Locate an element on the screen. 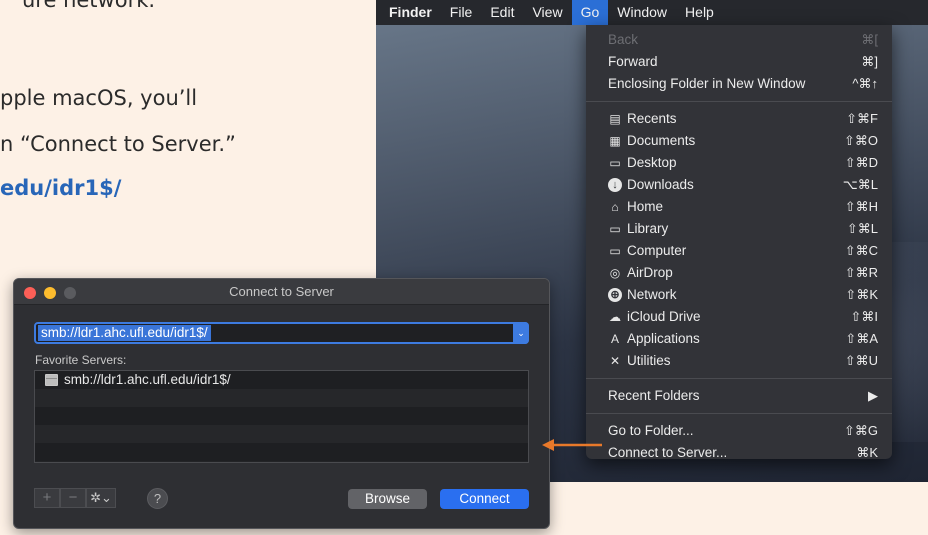  menu-finder: Finder is located at coordinates (408, 12).